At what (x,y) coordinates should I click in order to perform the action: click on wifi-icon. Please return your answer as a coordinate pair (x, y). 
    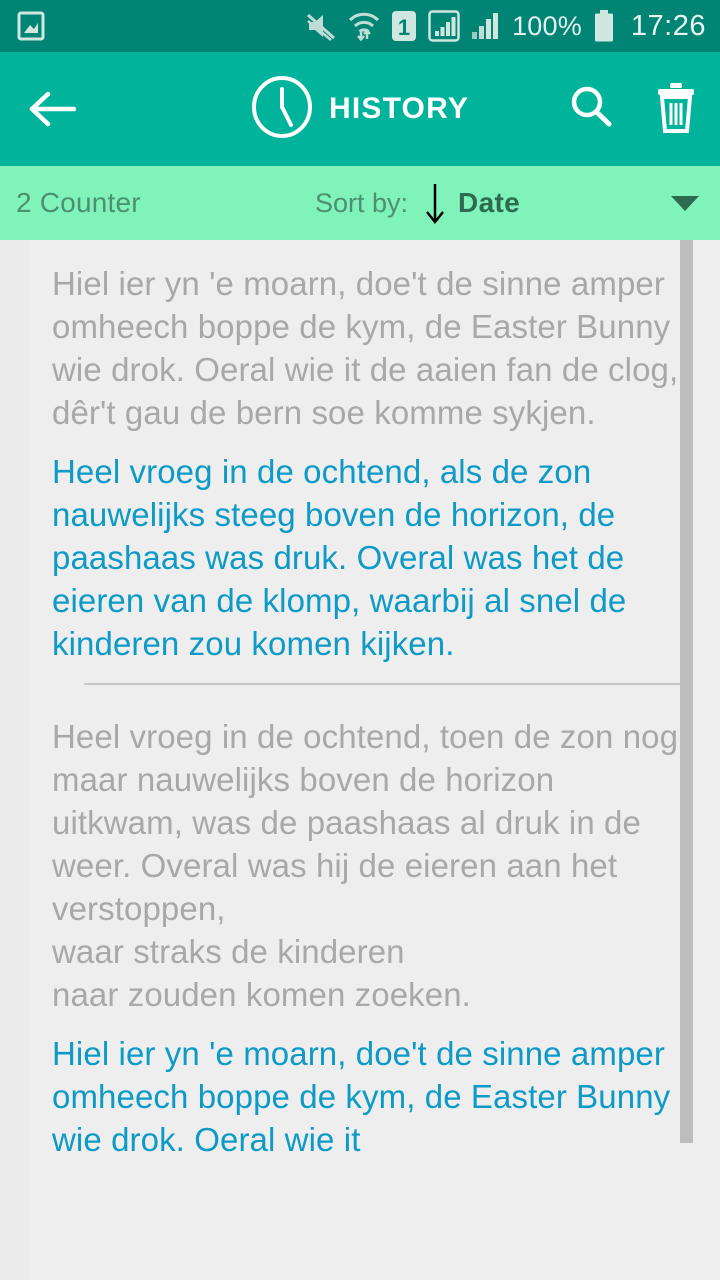
    Looking at the image, I should click on (364, 26).